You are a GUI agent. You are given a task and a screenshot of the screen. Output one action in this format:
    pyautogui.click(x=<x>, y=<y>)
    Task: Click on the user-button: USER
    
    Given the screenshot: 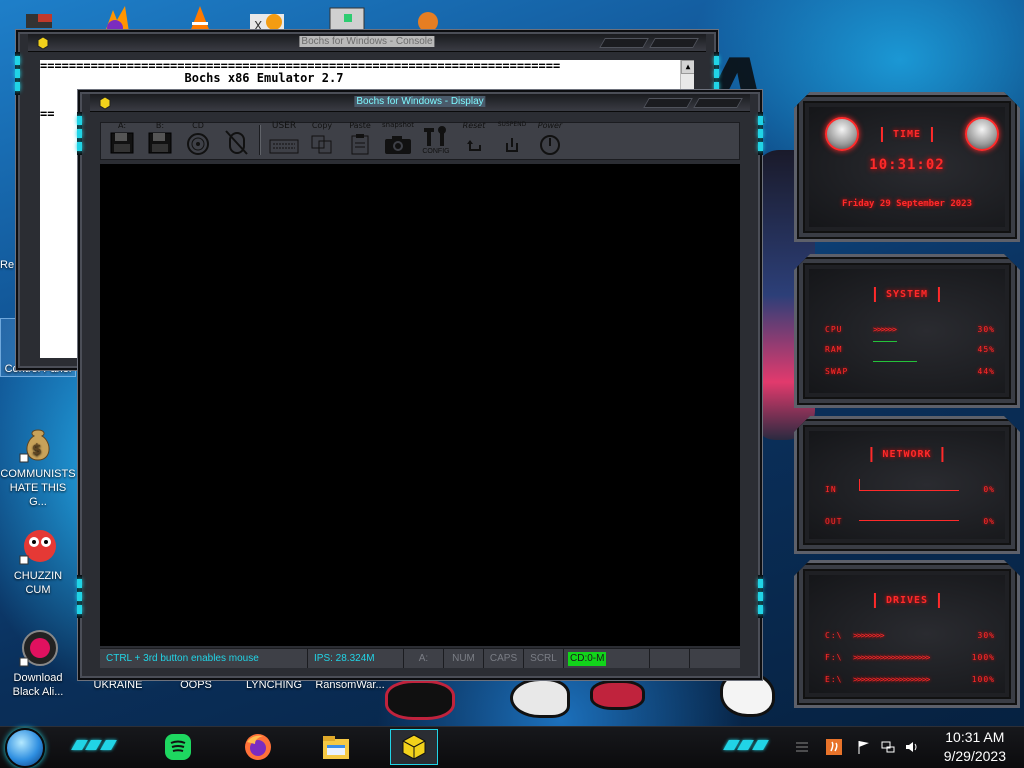 What is the action you would take?
    pyautogui.click(x=284, y=138)
    